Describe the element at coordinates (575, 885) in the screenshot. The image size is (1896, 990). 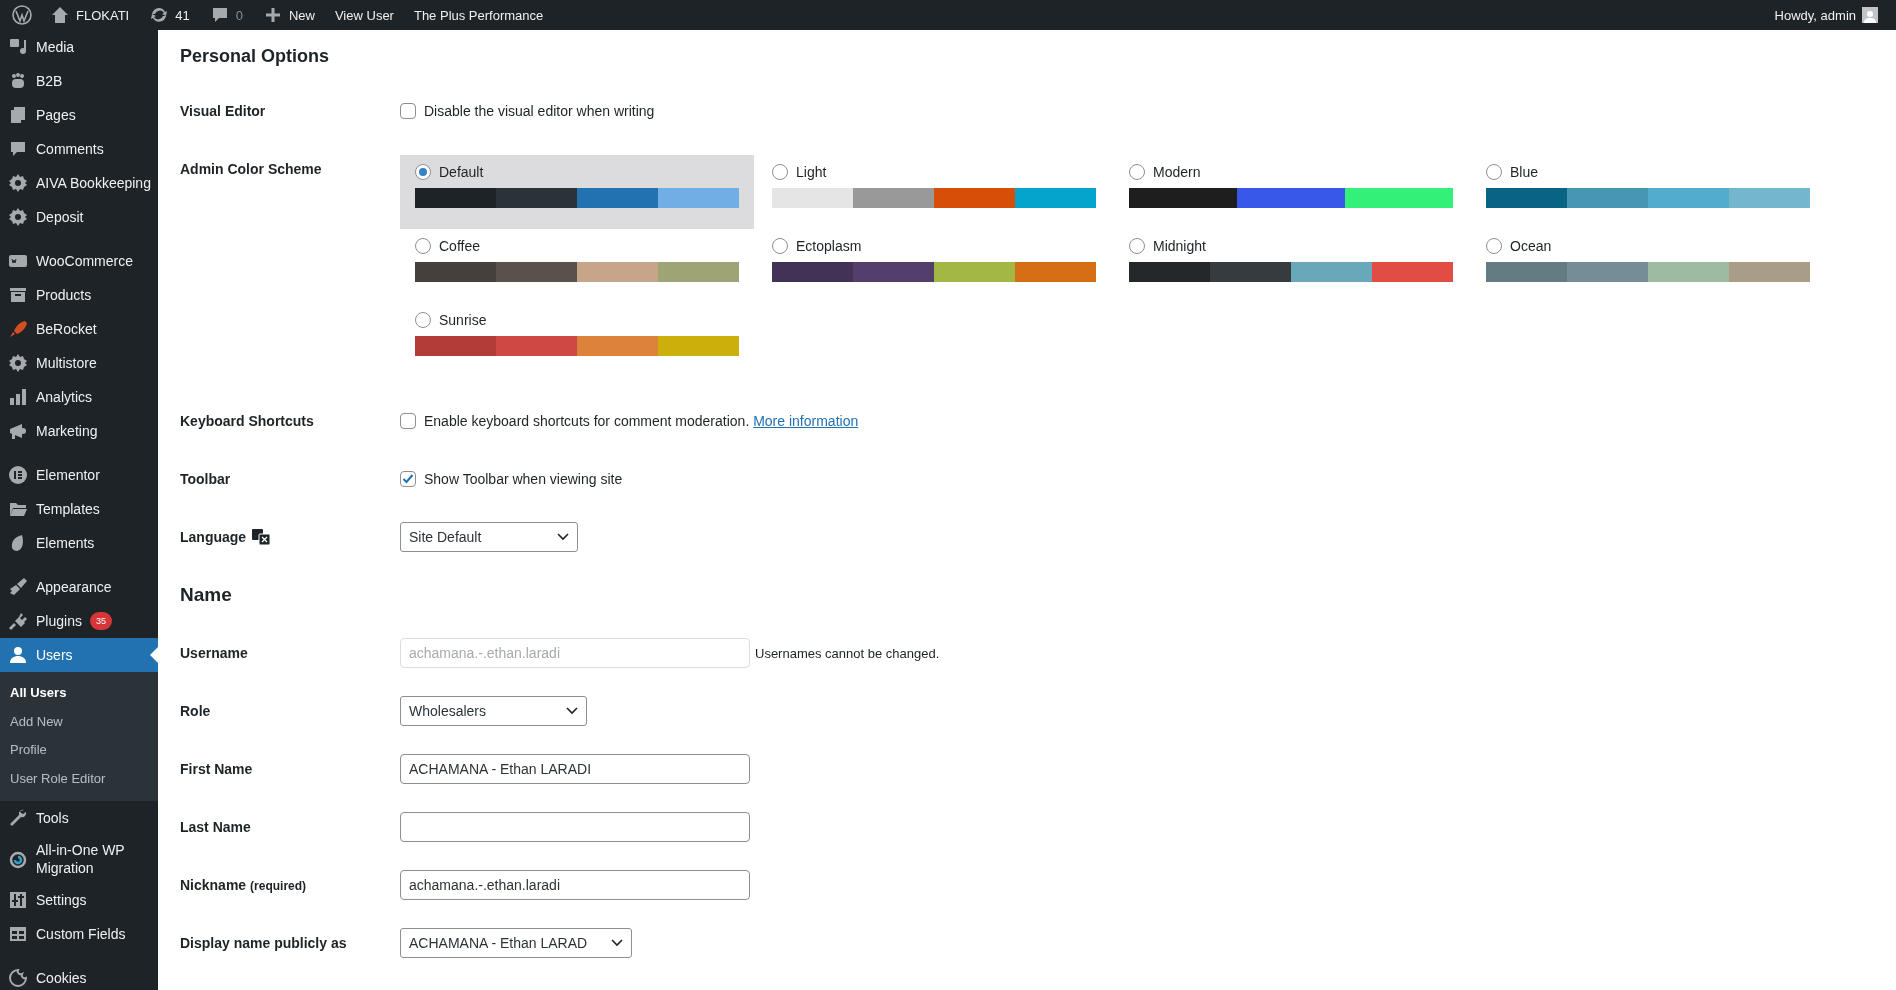
I see `input-field: achamana.-.ethan.laradi` at that location.